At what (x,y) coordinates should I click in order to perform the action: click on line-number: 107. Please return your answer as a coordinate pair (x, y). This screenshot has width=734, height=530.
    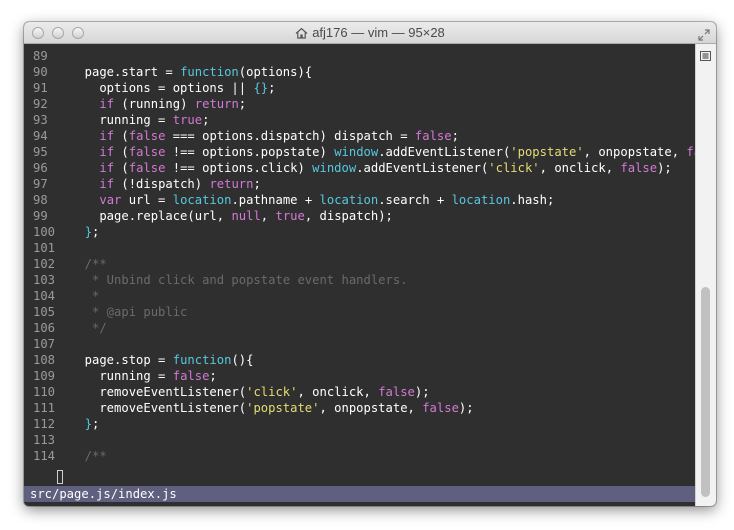
    Looking at the image, I should click on (44, 344).